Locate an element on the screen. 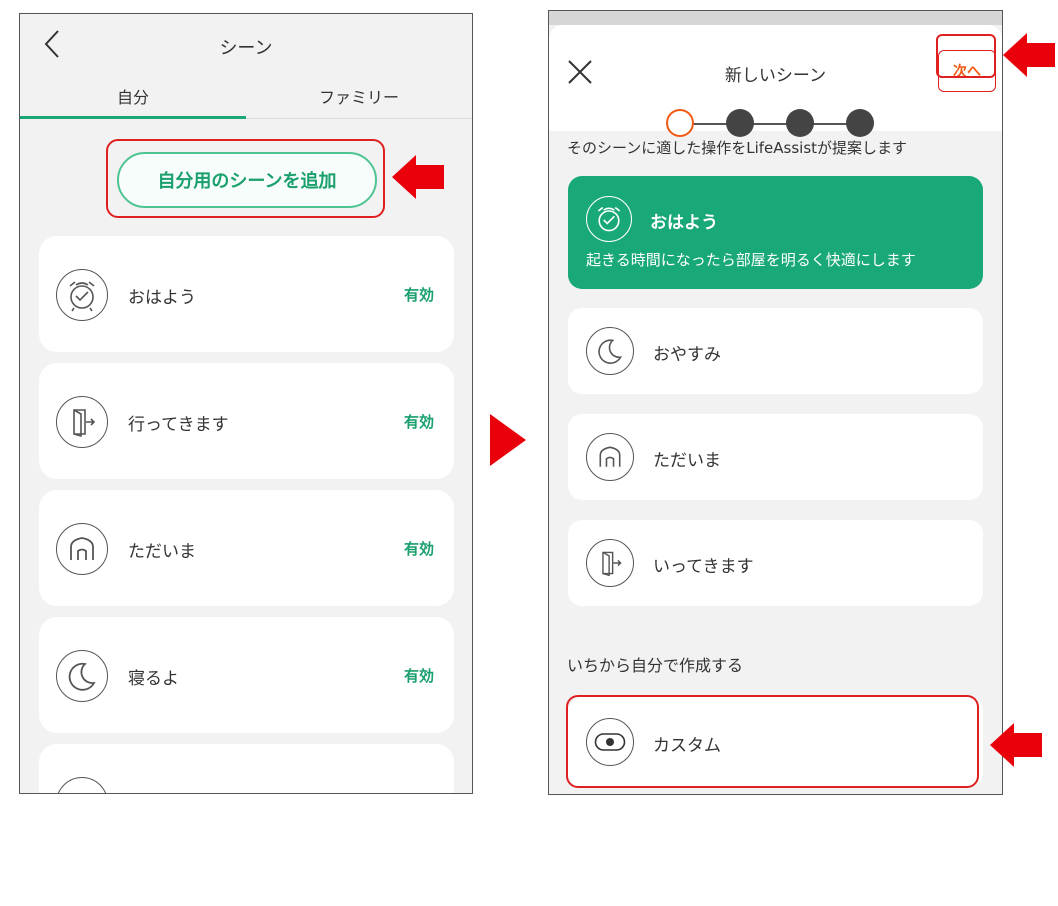 This screenshot has height=906, width=1058. step-2-dot is located at coordinates (740, 123).